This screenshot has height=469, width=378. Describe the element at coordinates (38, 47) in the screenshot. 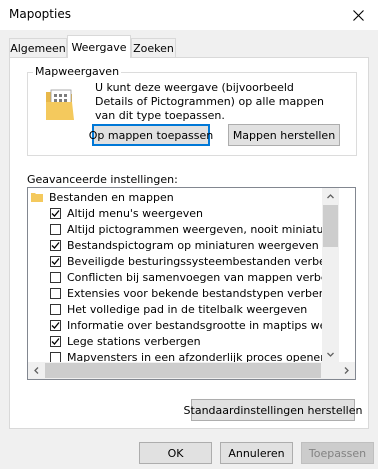

I see `tab-general: Algemeen` at that location.